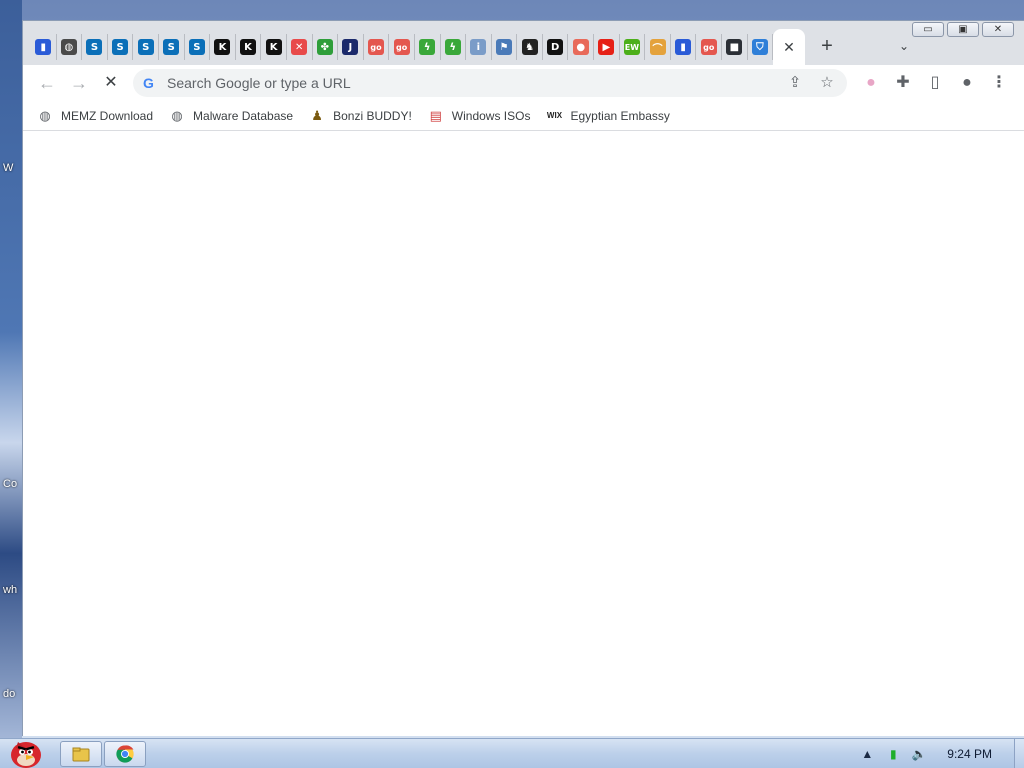  Describe the element at coordinates (300, 47) in the screenshot. I see `pinned-tab: ✕` at that location.